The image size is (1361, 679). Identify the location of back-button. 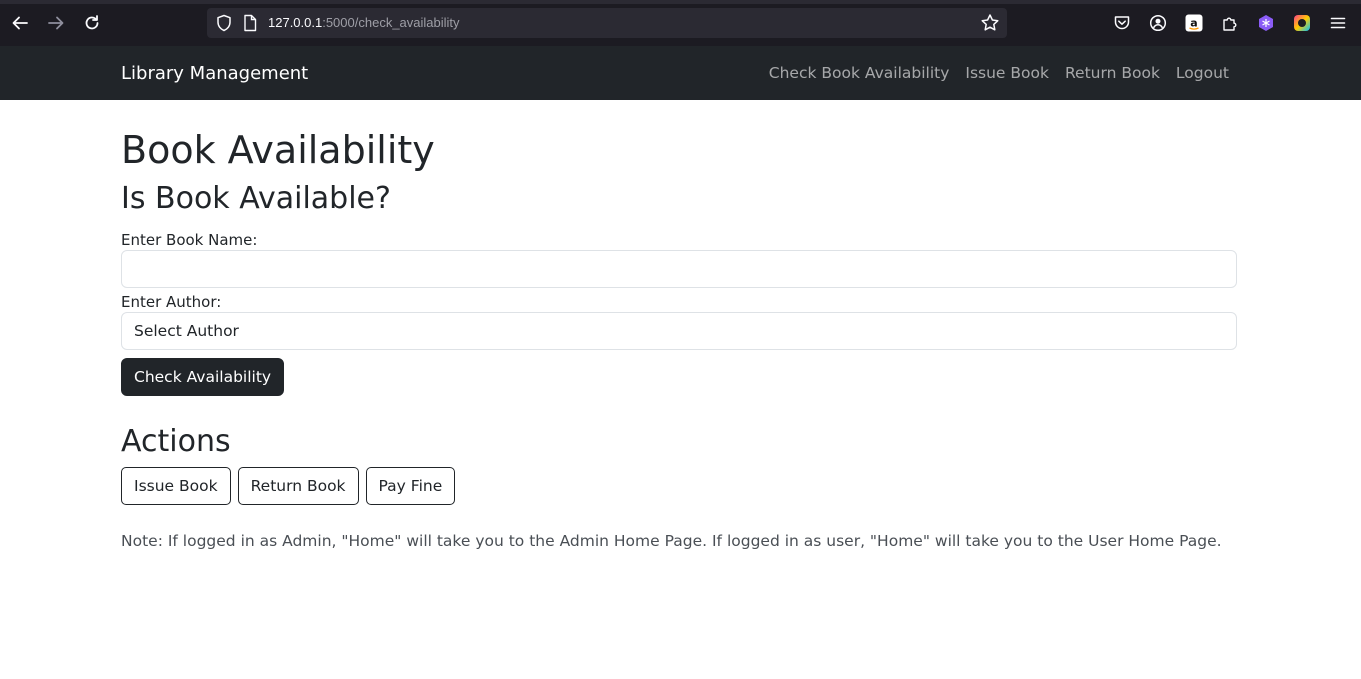
(20, 23).